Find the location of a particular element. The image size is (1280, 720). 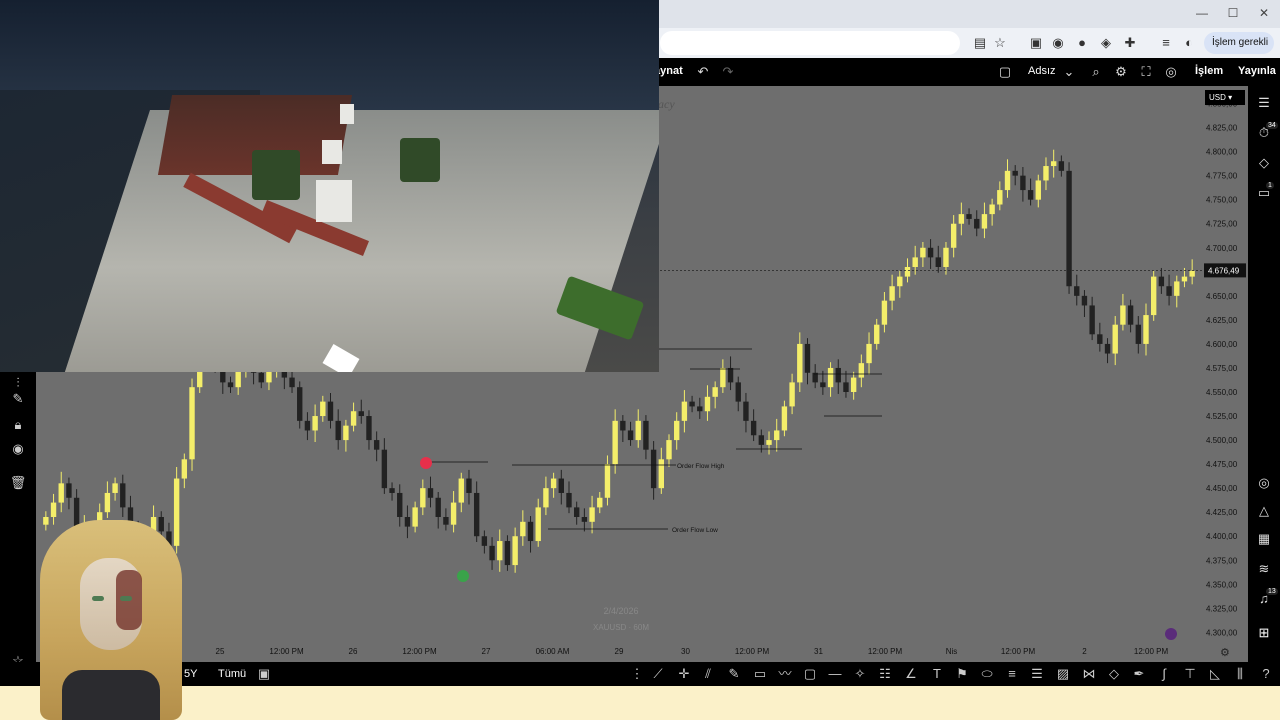

angle-tool-icon: ∠ is located at coordinates (911, 674).